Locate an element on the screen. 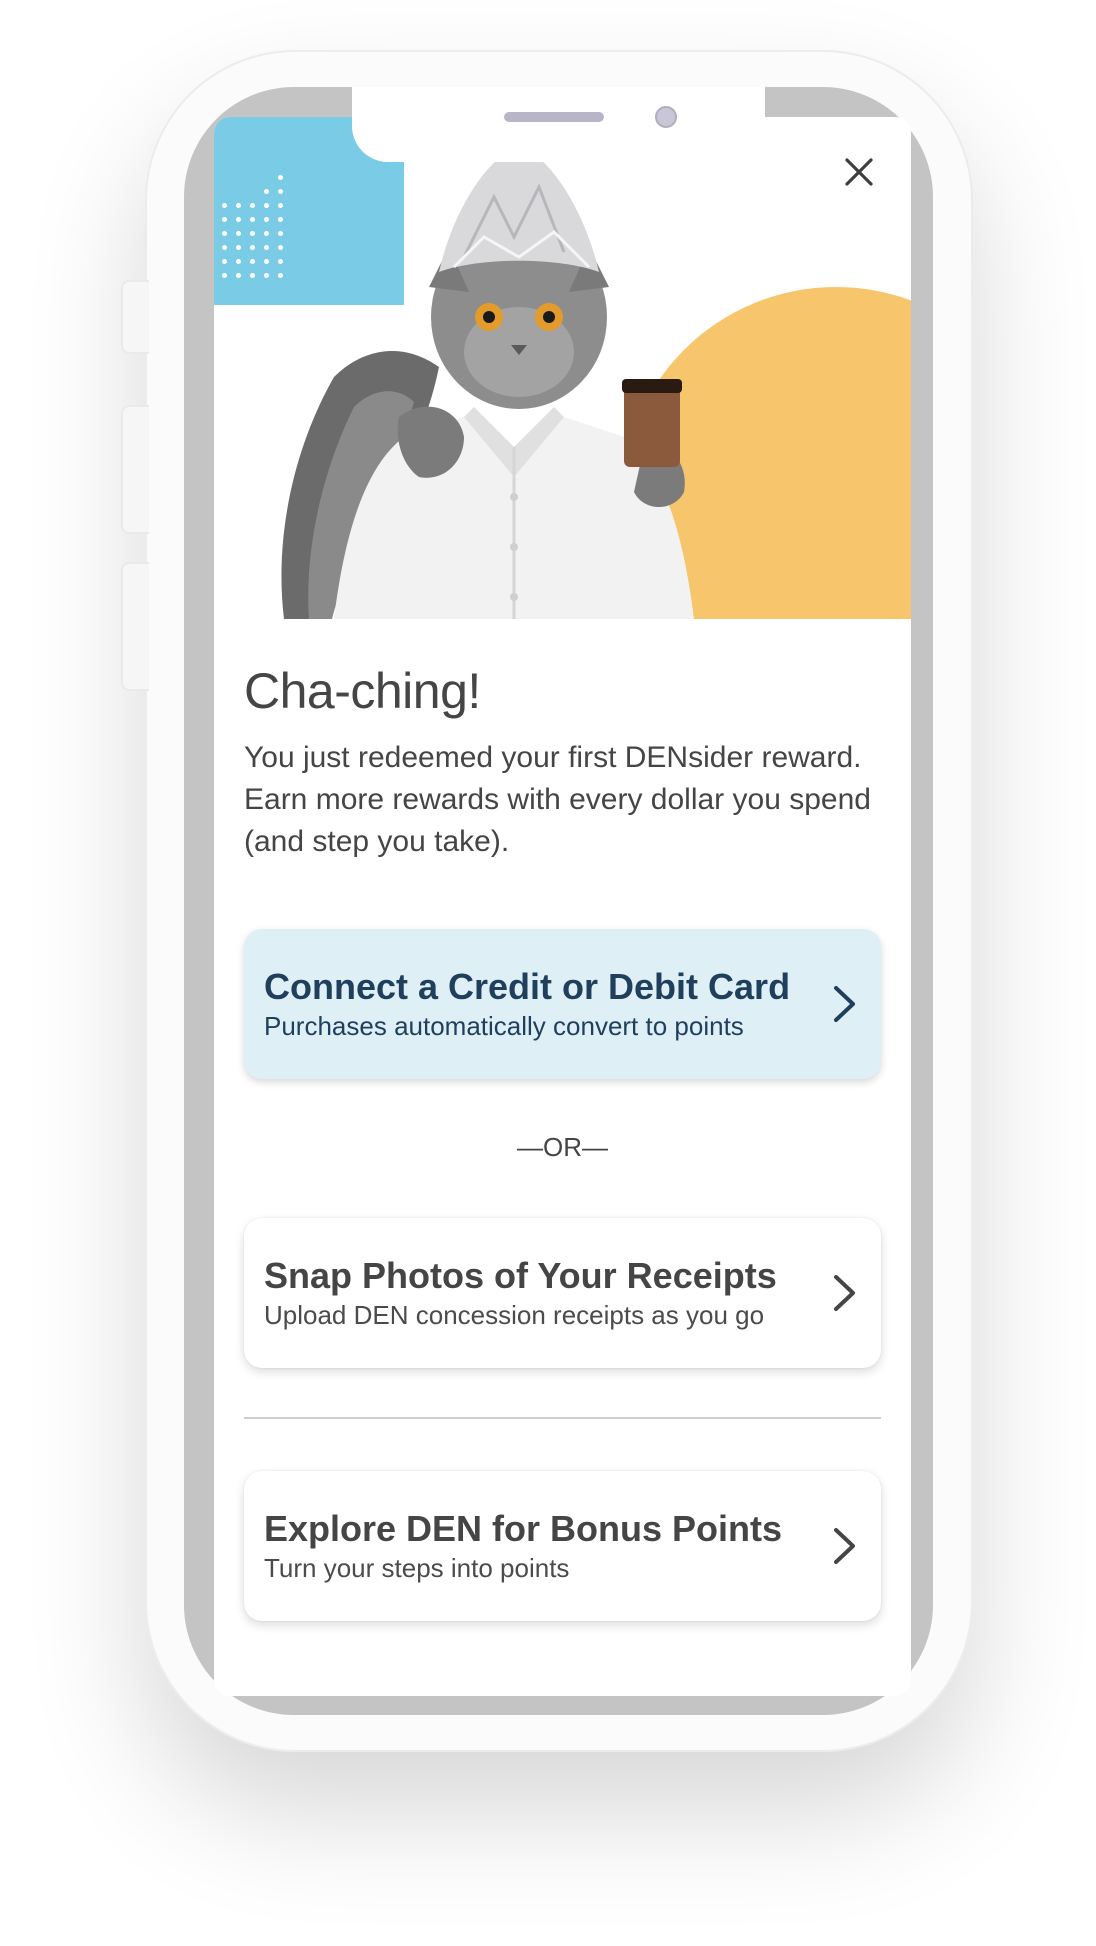 This screenshot has width=1096, height=1946. reward-title: Cha-ching! is located at coordinates (362, 691).